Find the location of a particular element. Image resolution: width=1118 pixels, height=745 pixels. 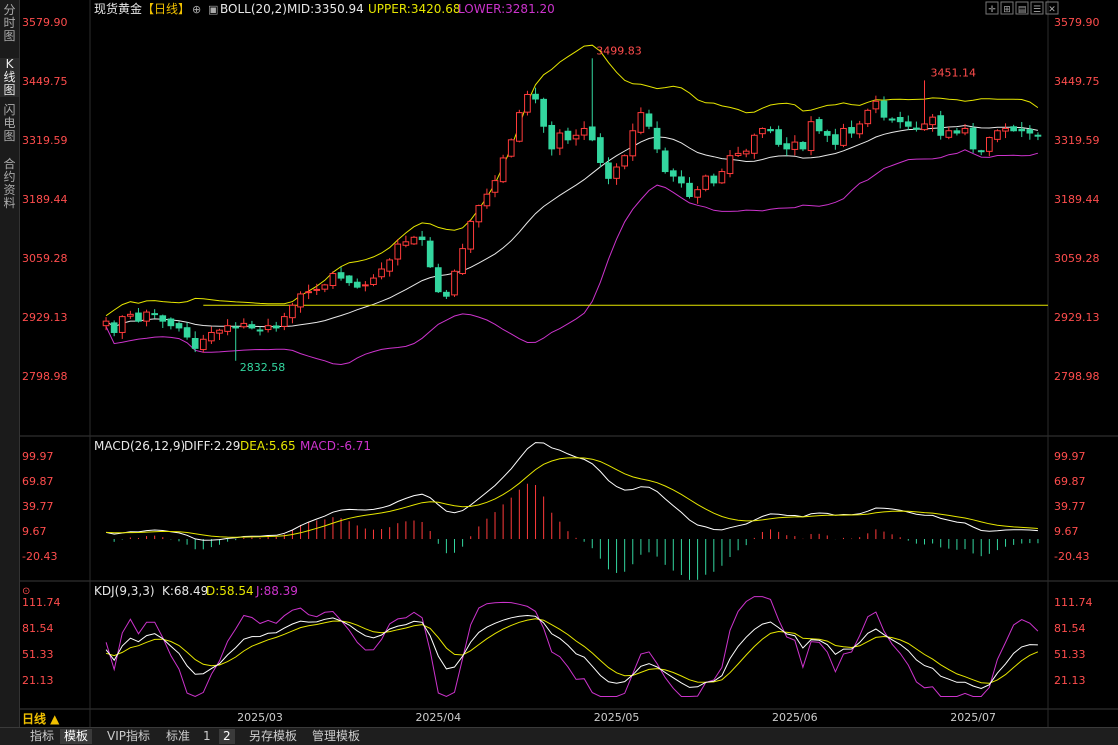

price-tick-left: 3579.90 is located at coordinates (45, 22).